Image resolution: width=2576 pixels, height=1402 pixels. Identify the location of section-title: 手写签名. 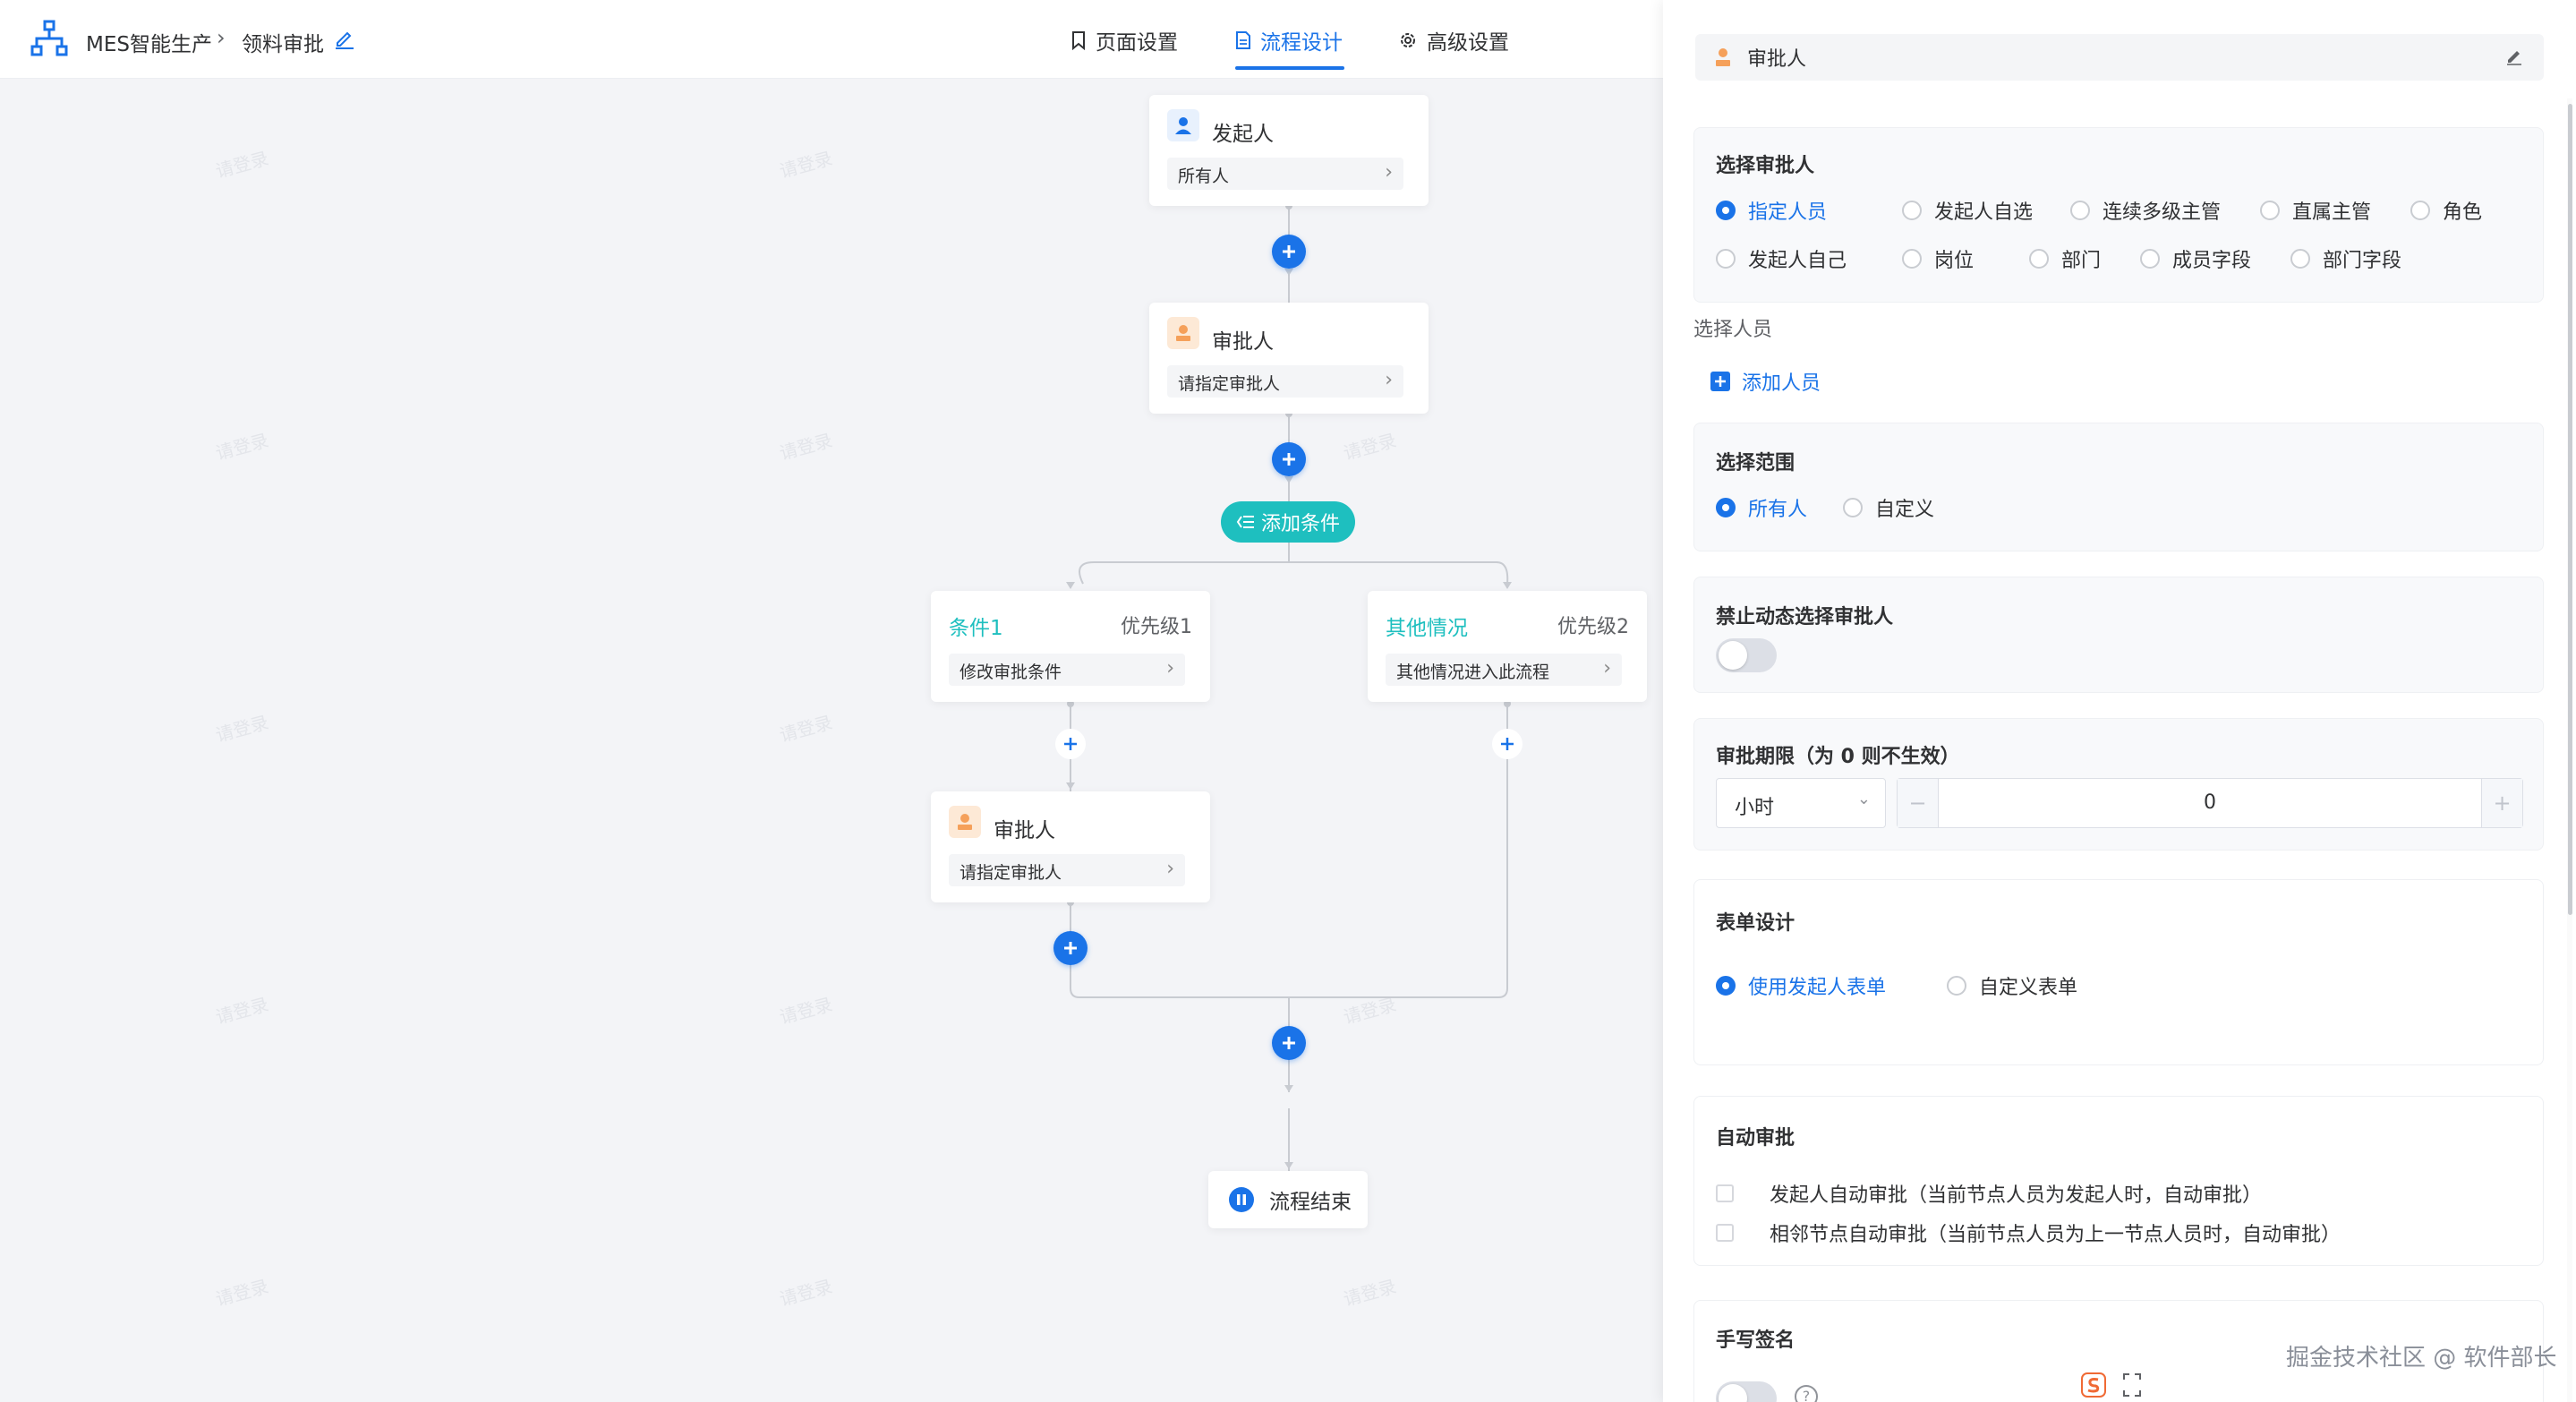
(1756, 1340).